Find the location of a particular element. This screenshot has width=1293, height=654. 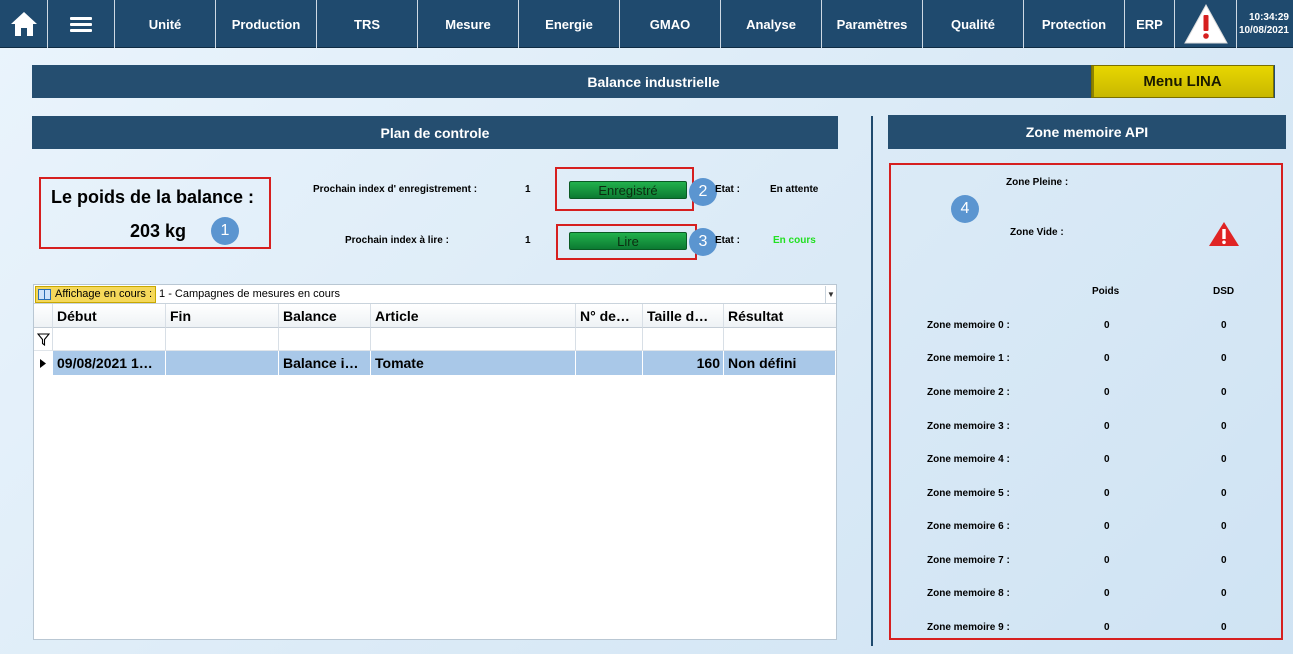

home-icon is located at coordinates (23, 24).